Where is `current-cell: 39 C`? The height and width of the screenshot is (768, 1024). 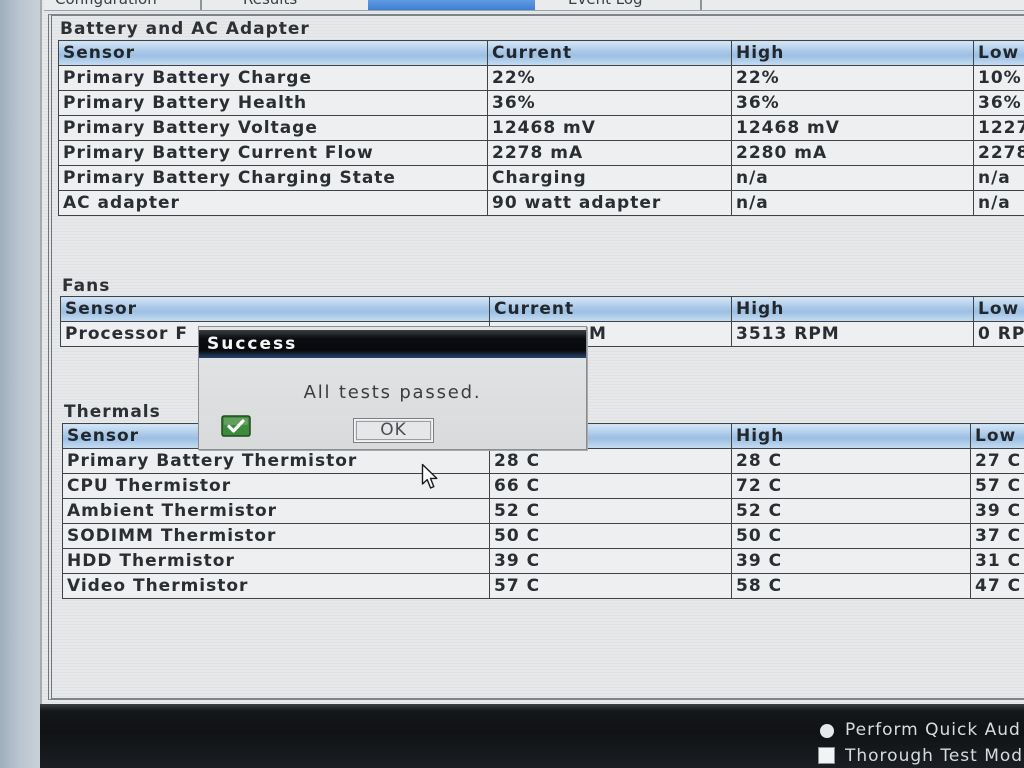 current-cell: 39 C is located at coordinates (610, 561).